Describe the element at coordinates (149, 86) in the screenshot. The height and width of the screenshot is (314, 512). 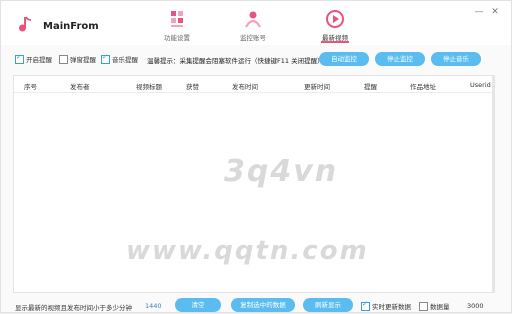
I see `col-video-title: 视频标题` at that location.